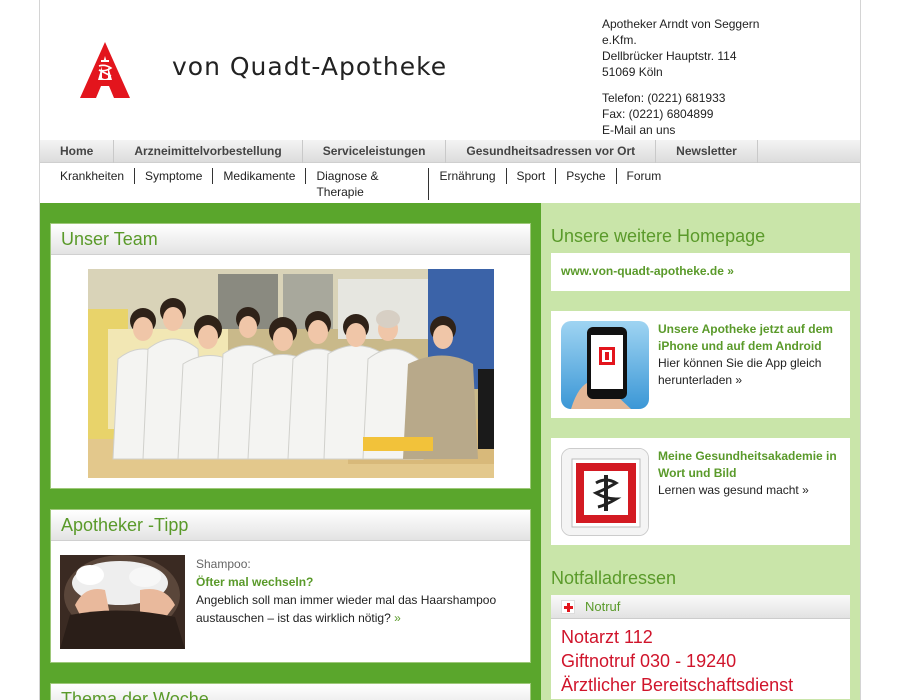 This screenshot has width=900, height=700. I want to click on notruf-notarzt: Notarzt 112, so click(607, 637).